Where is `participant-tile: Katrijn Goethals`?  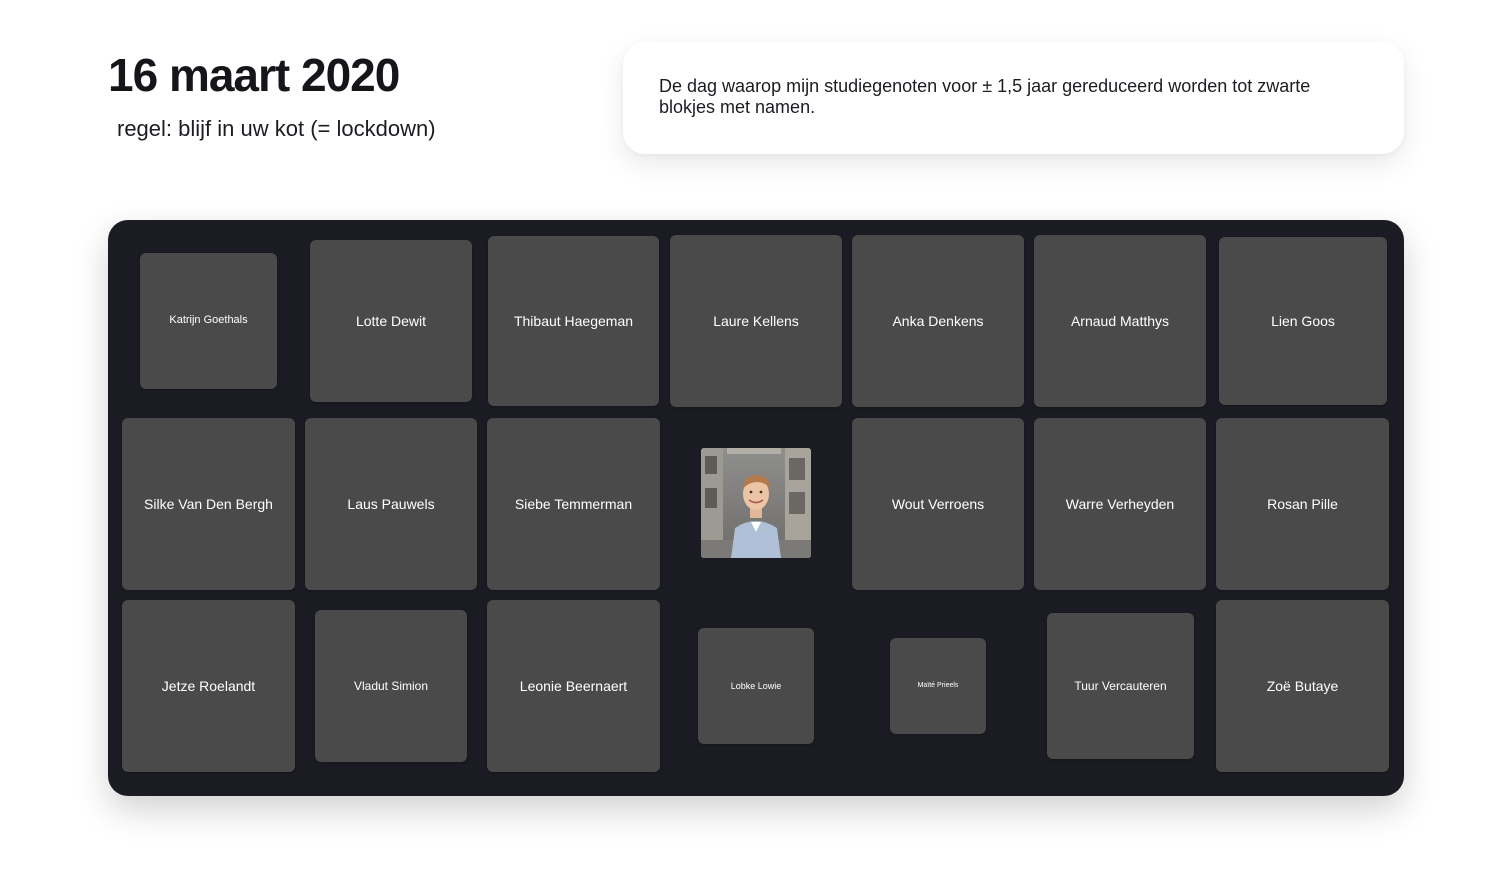 participant-tile: Katrijn Goethals is located at coordinates (208, 321).